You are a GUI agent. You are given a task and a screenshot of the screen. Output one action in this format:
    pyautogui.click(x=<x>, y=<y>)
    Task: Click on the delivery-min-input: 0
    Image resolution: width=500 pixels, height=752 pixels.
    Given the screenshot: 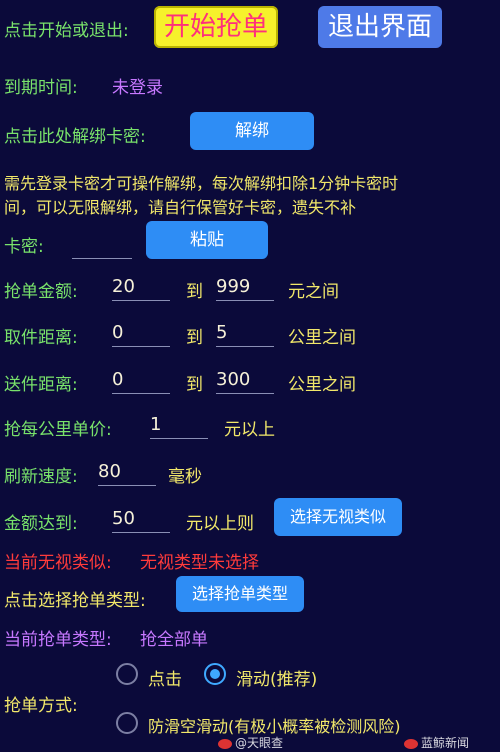 What is the action you would take?
    pyautogui.click(x=141, y=380)
    